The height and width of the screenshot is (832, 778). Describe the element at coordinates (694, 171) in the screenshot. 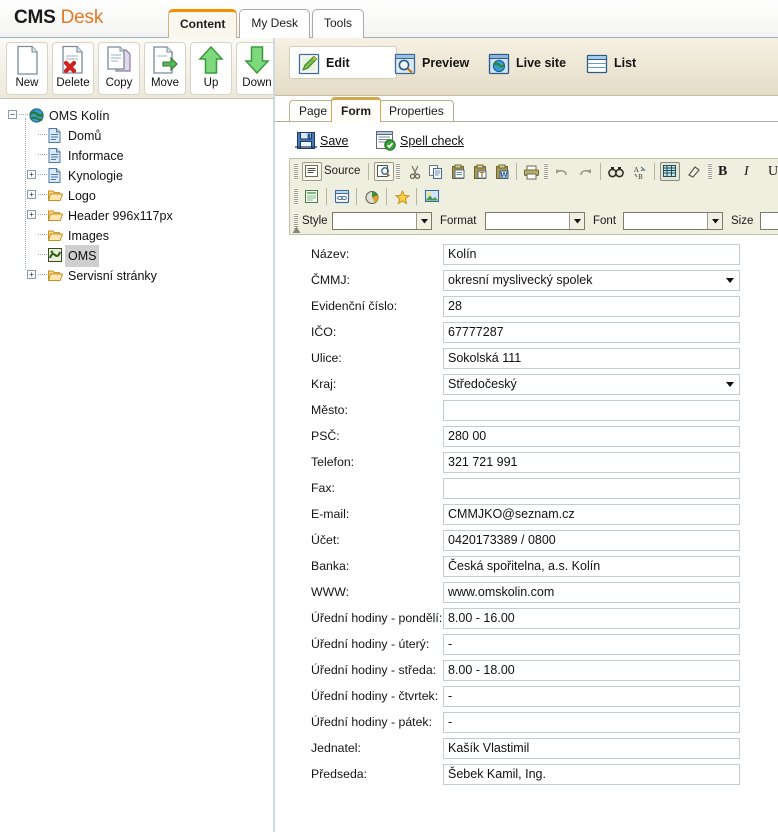

I see `remove-format-icon` at that location.